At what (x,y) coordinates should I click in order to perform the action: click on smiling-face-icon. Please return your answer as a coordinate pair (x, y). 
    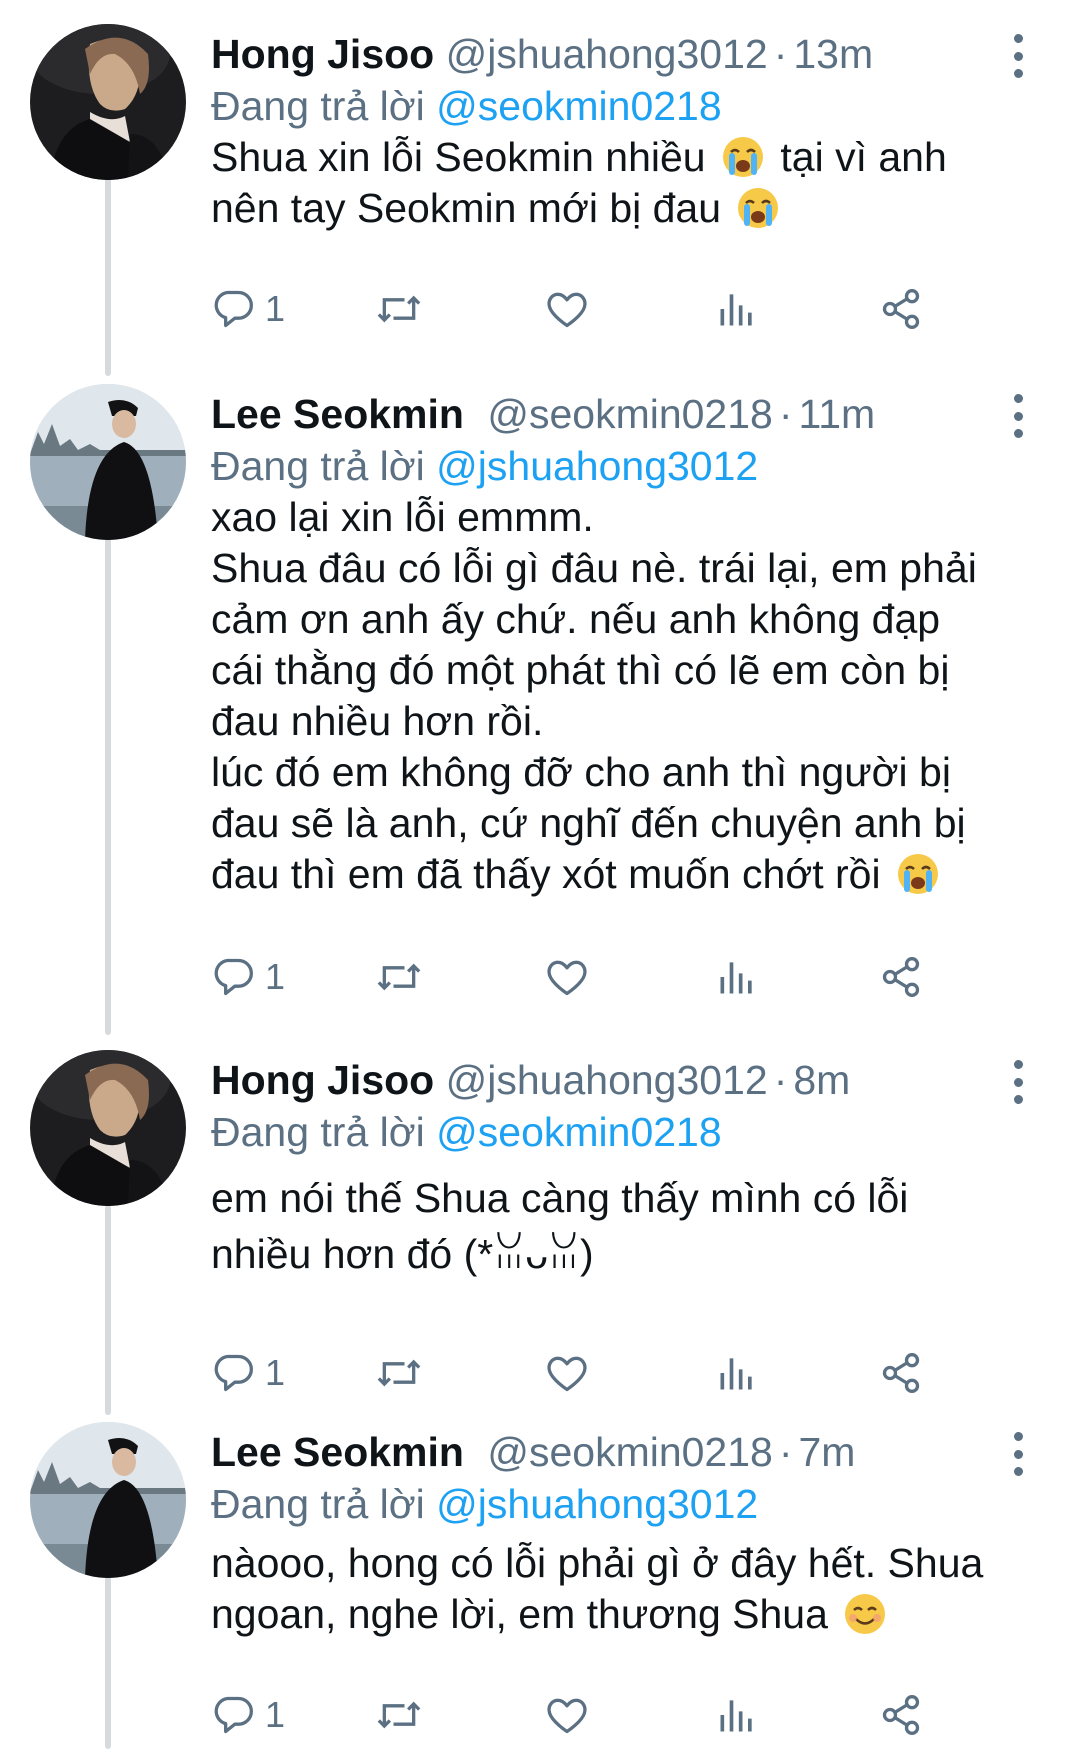
    Looking at the image, I should click on (865, 1614).